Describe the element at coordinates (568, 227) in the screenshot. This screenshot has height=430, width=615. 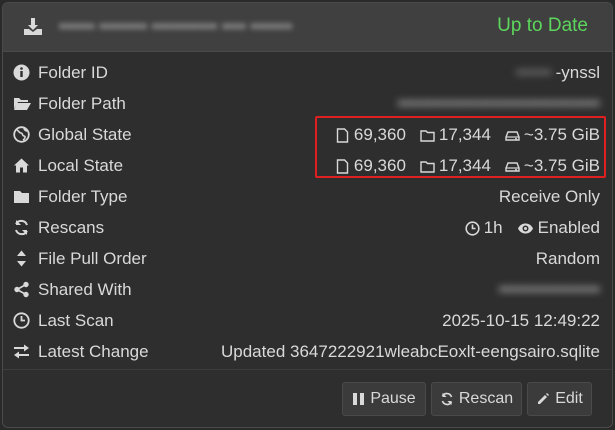
I see `watcher-status-value: Enabled` at that location.